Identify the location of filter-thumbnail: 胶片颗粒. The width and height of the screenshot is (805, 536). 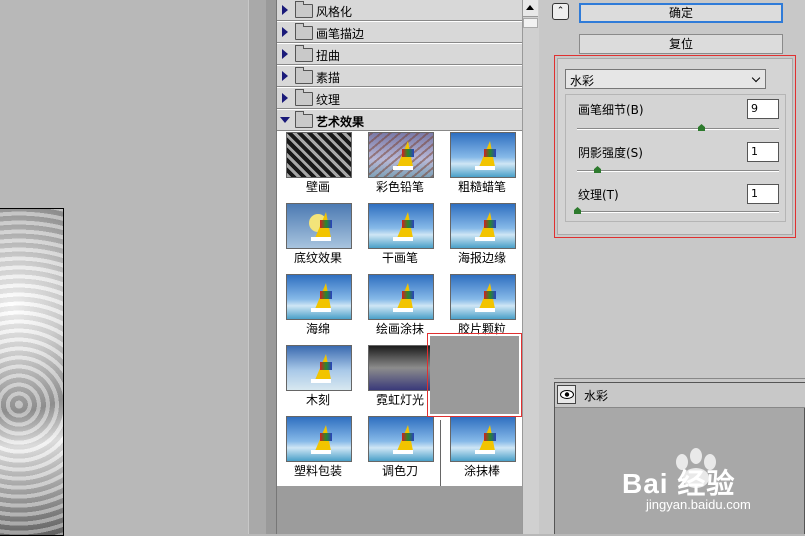
(482, 307).